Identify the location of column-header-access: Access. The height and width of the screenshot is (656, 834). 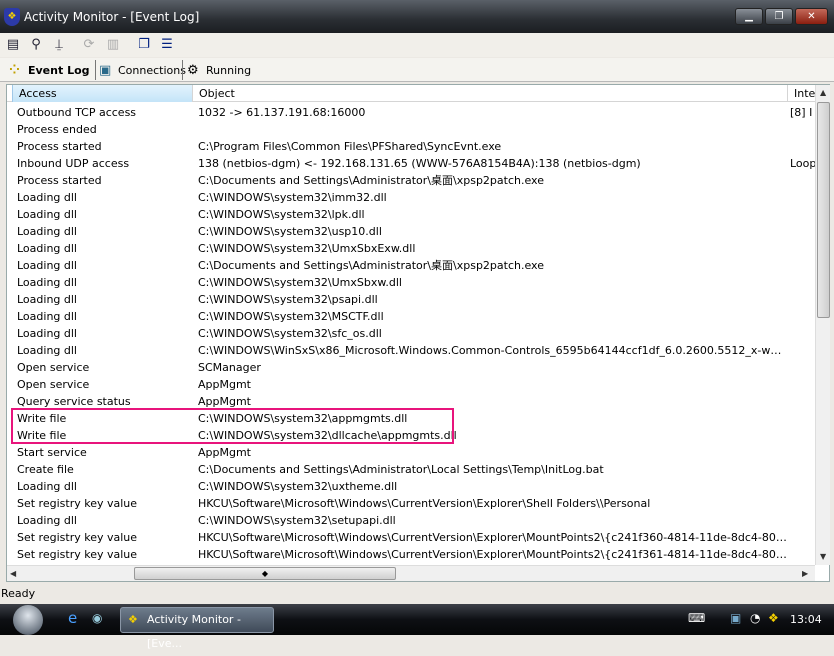
(102, 93).